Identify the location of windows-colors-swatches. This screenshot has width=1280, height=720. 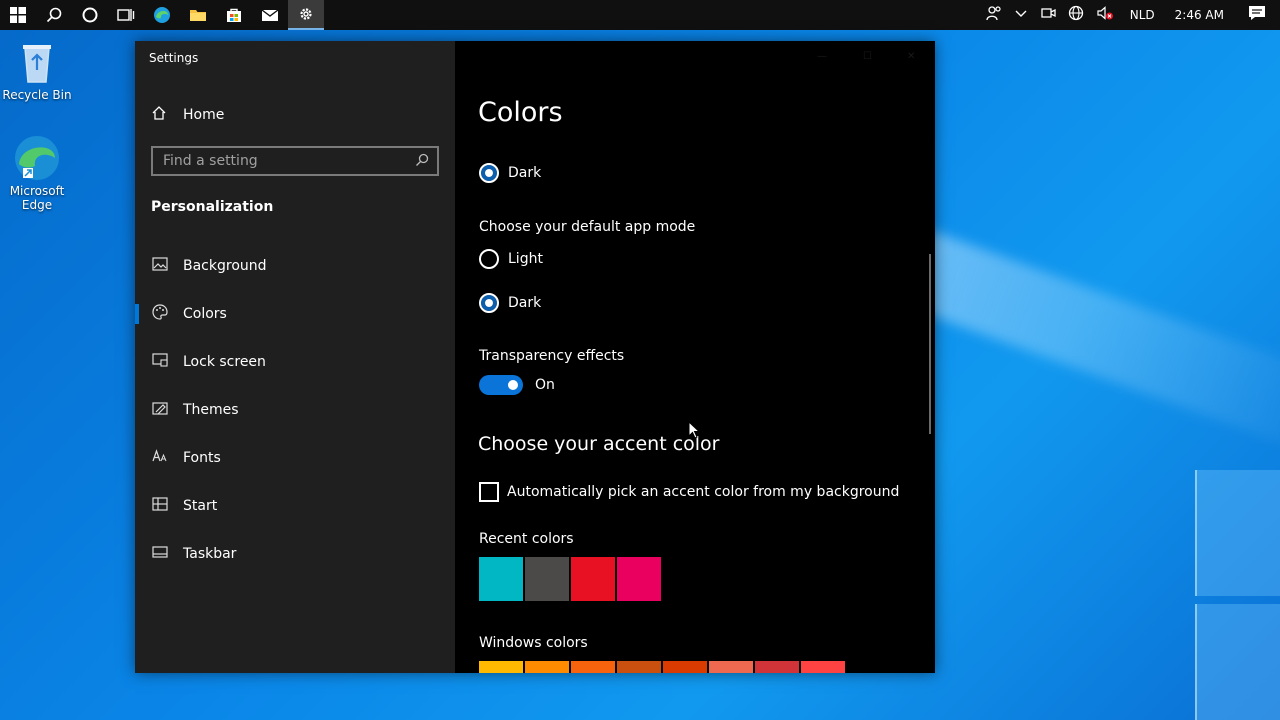
(663, 667).